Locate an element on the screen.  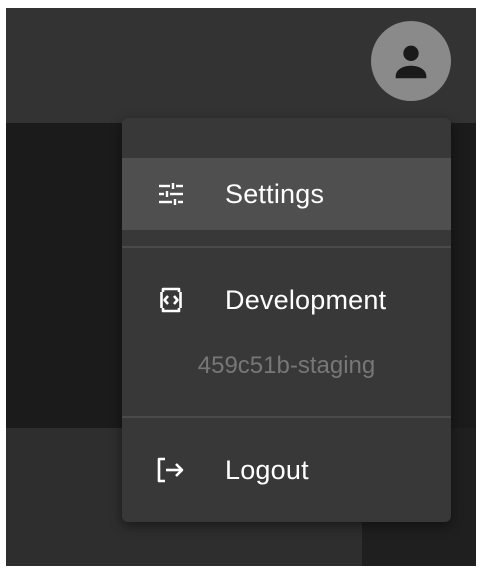
menu-item-development: Development is located at coordinates (286, 300).